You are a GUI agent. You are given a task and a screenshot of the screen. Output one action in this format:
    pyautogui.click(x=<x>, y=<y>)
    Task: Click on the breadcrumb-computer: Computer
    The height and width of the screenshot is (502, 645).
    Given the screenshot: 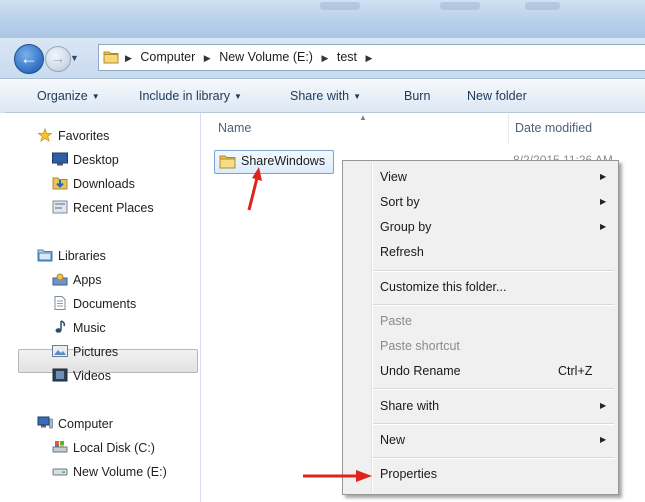 What is the action you would take?
    pyautogui.click(x=167, y=57)
    